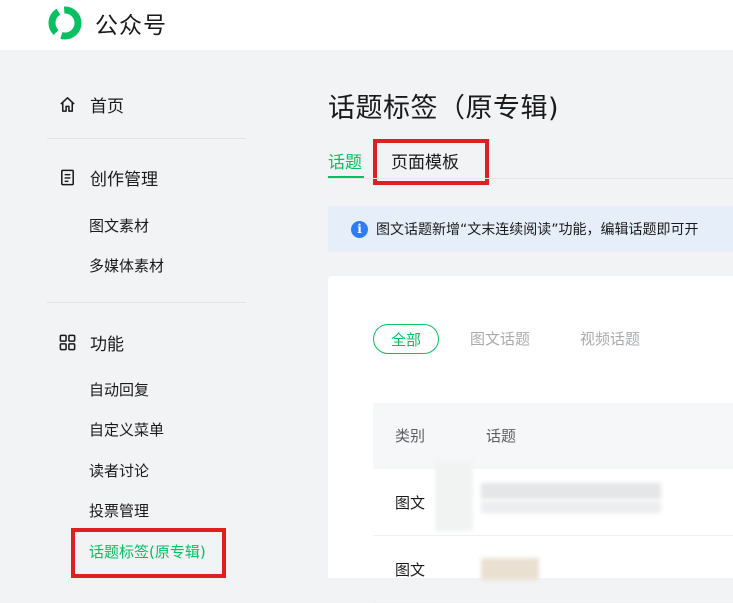 This screenshot has width=733, height=603. I want to click on table-header: 类别 话题, so click(553, 436).